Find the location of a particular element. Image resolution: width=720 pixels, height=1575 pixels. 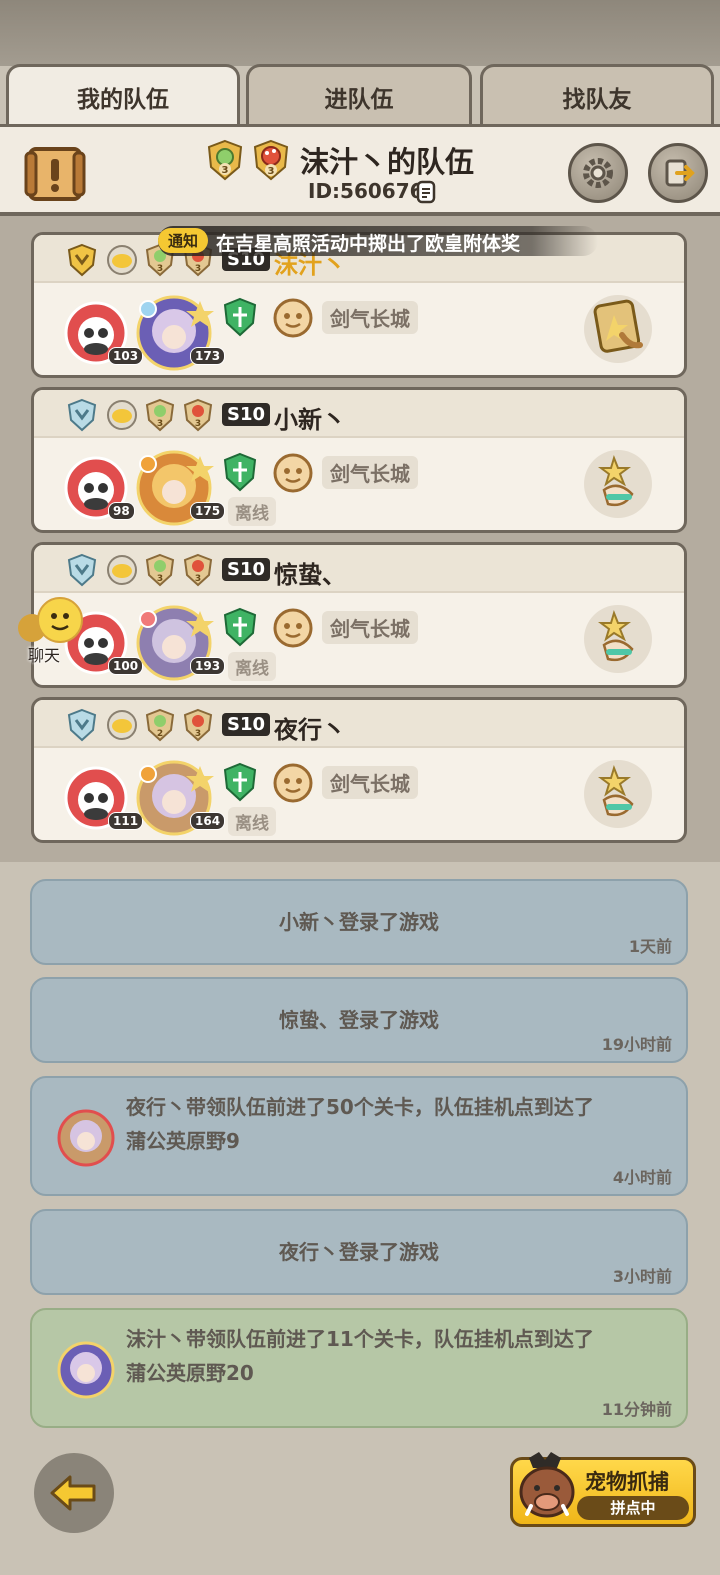

team-header: 3 3 沫汁丶的队伍 ID:560676 is located at coordinates (360, 170).